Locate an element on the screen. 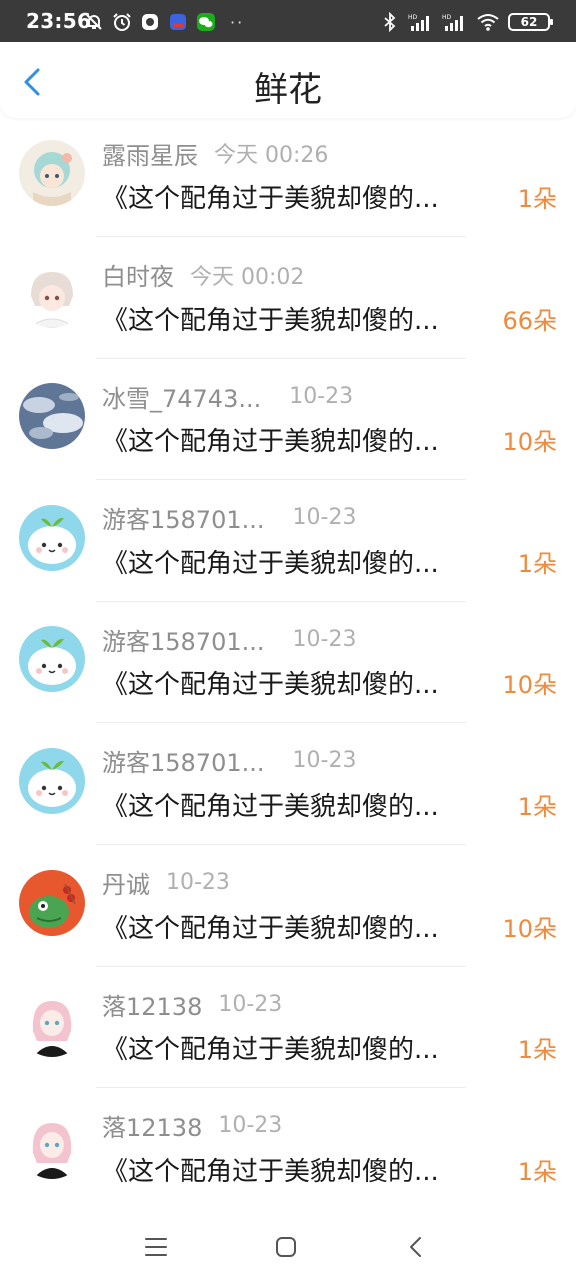 The width and height of the screenshot is (576, 1280). list-item: 游客158701... 10-23 《这个配角过于美貌却傻的... 10朵 is located at coordinates (288, 665).